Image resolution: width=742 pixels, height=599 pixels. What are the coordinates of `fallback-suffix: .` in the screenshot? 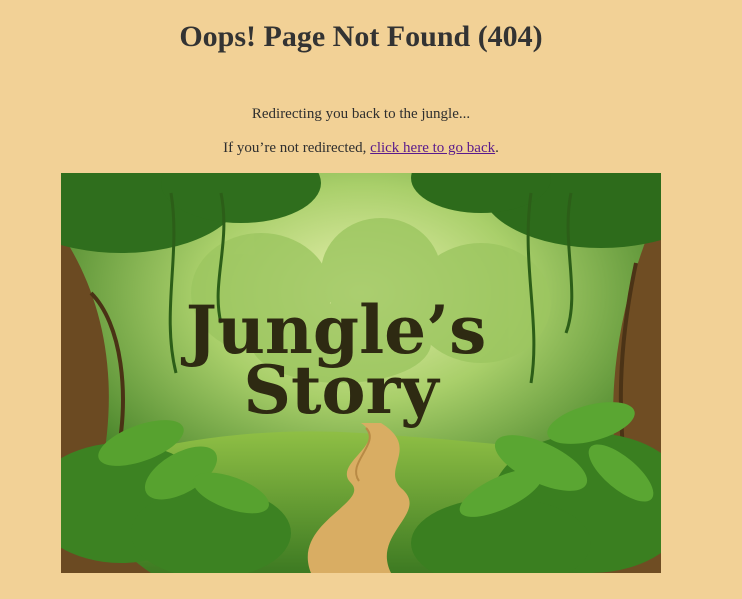 It's located at (497, 148).